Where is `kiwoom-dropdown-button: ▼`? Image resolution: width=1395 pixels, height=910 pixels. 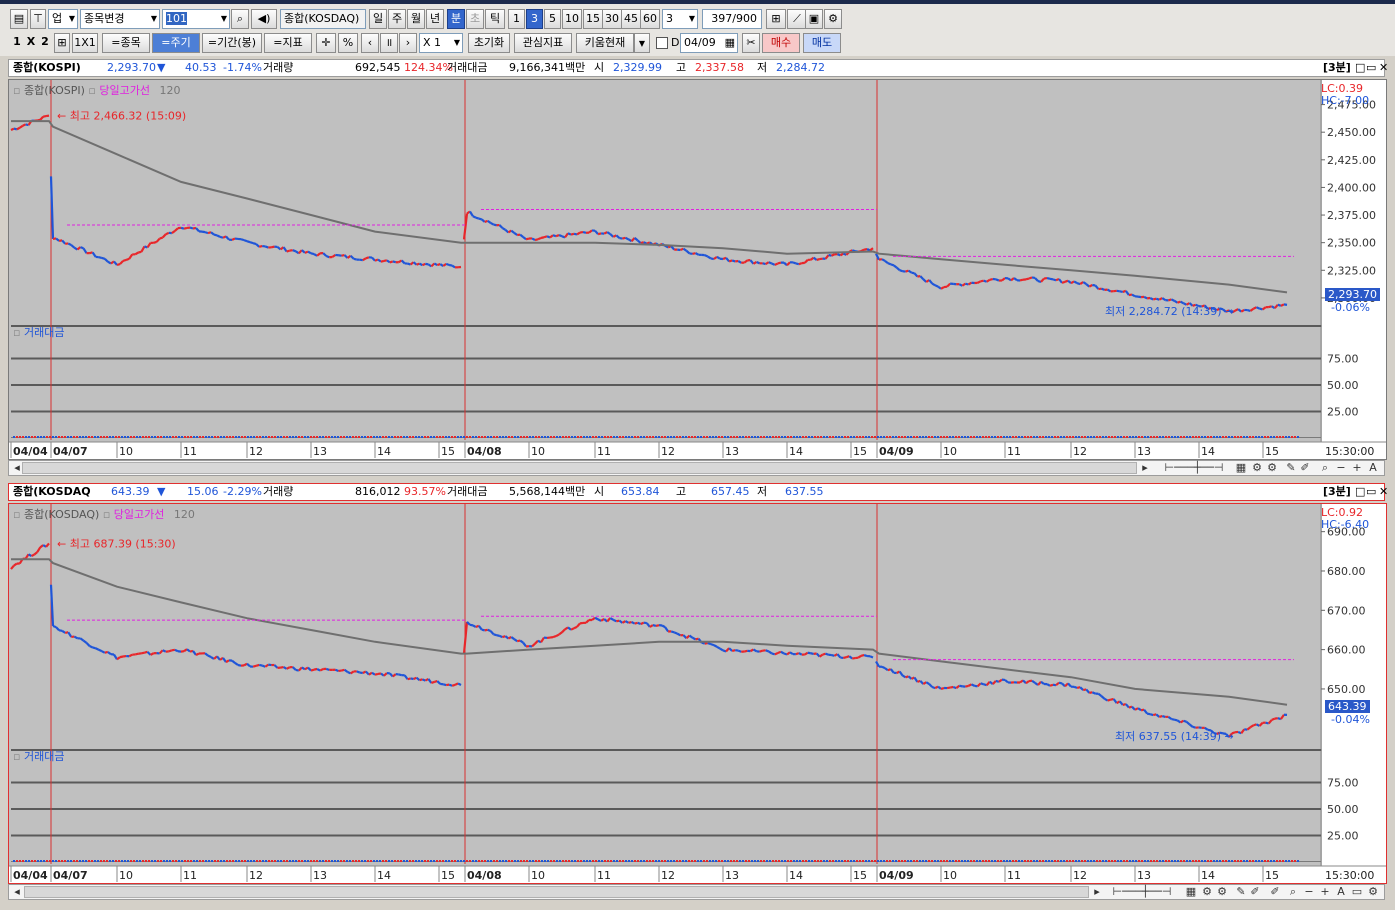
kiwoom-dropdown-button: ▼ is located at coordinates (642, 43).